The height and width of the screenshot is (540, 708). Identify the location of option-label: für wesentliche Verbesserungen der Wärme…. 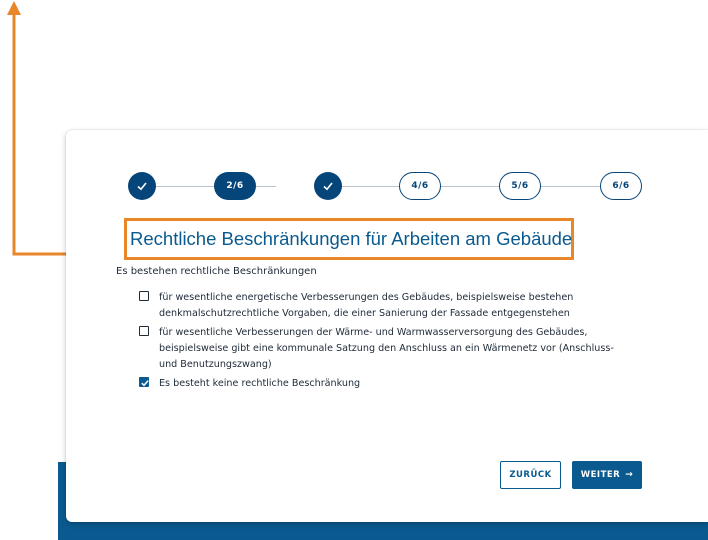
(386, 348).